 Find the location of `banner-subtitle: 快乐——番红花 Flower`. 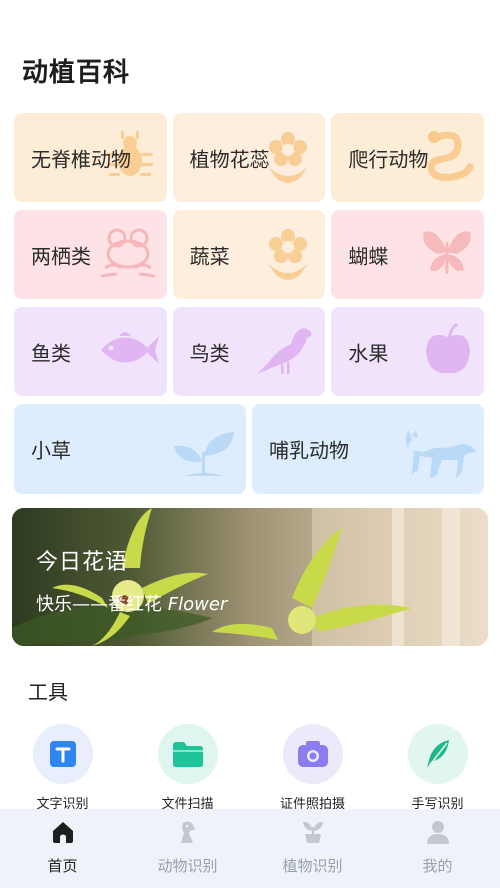

banner-subtitle: 快乐——番红花 Flower is located at coordinates (131, 603).